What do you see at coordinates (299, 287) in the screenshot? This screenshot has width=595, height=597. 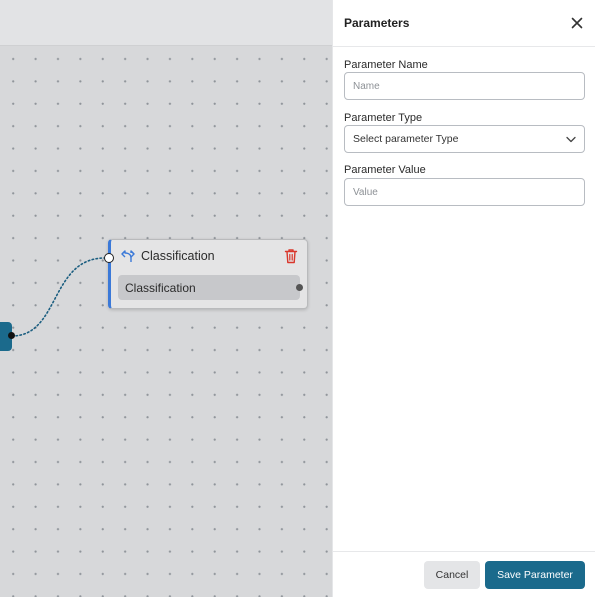 I see `node-output-handle` at bounding box center [299, 287].